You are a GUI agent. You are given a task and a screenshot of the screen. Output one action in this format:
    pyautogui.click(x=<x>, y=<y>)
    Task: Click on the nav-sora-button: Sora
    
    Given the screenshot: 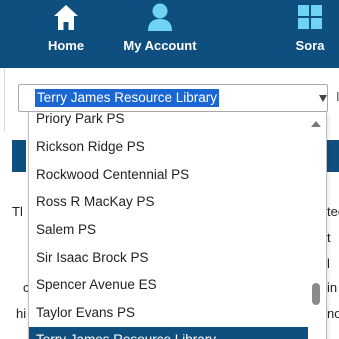 What is the action you would take?
    pyautogui.click(x=310, y=34)
    